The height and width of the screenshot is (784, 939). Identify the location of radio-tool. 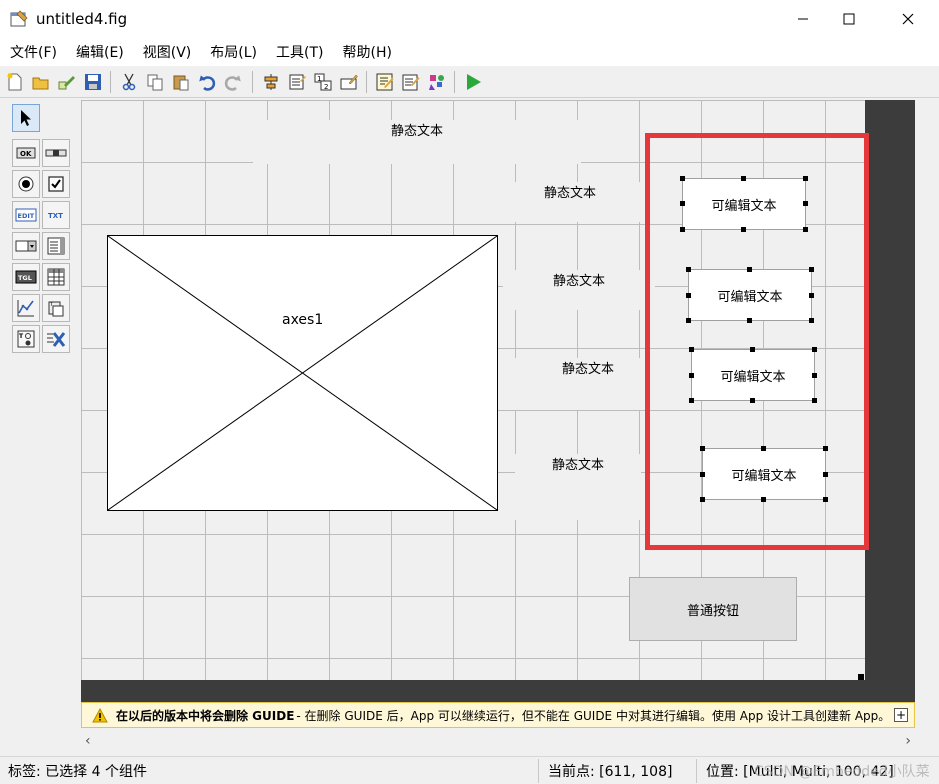
(26, 184).